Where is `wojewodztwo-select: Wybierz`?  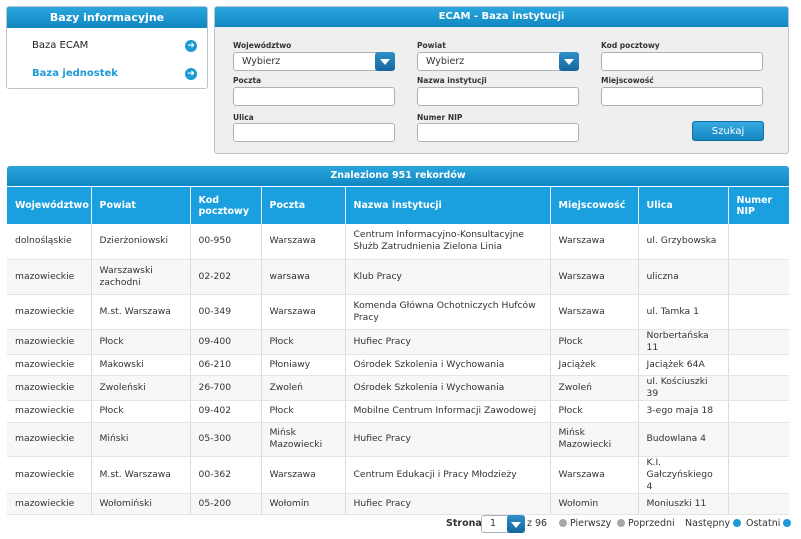
wojewodztwo-select: Wybierz is located at coordinates (314, 61).